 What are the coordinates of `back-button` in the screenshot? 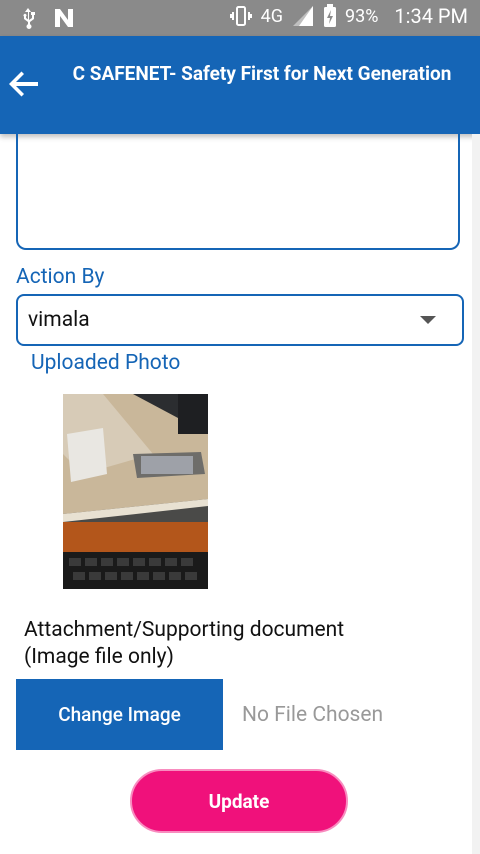 It's located at (24, 84).